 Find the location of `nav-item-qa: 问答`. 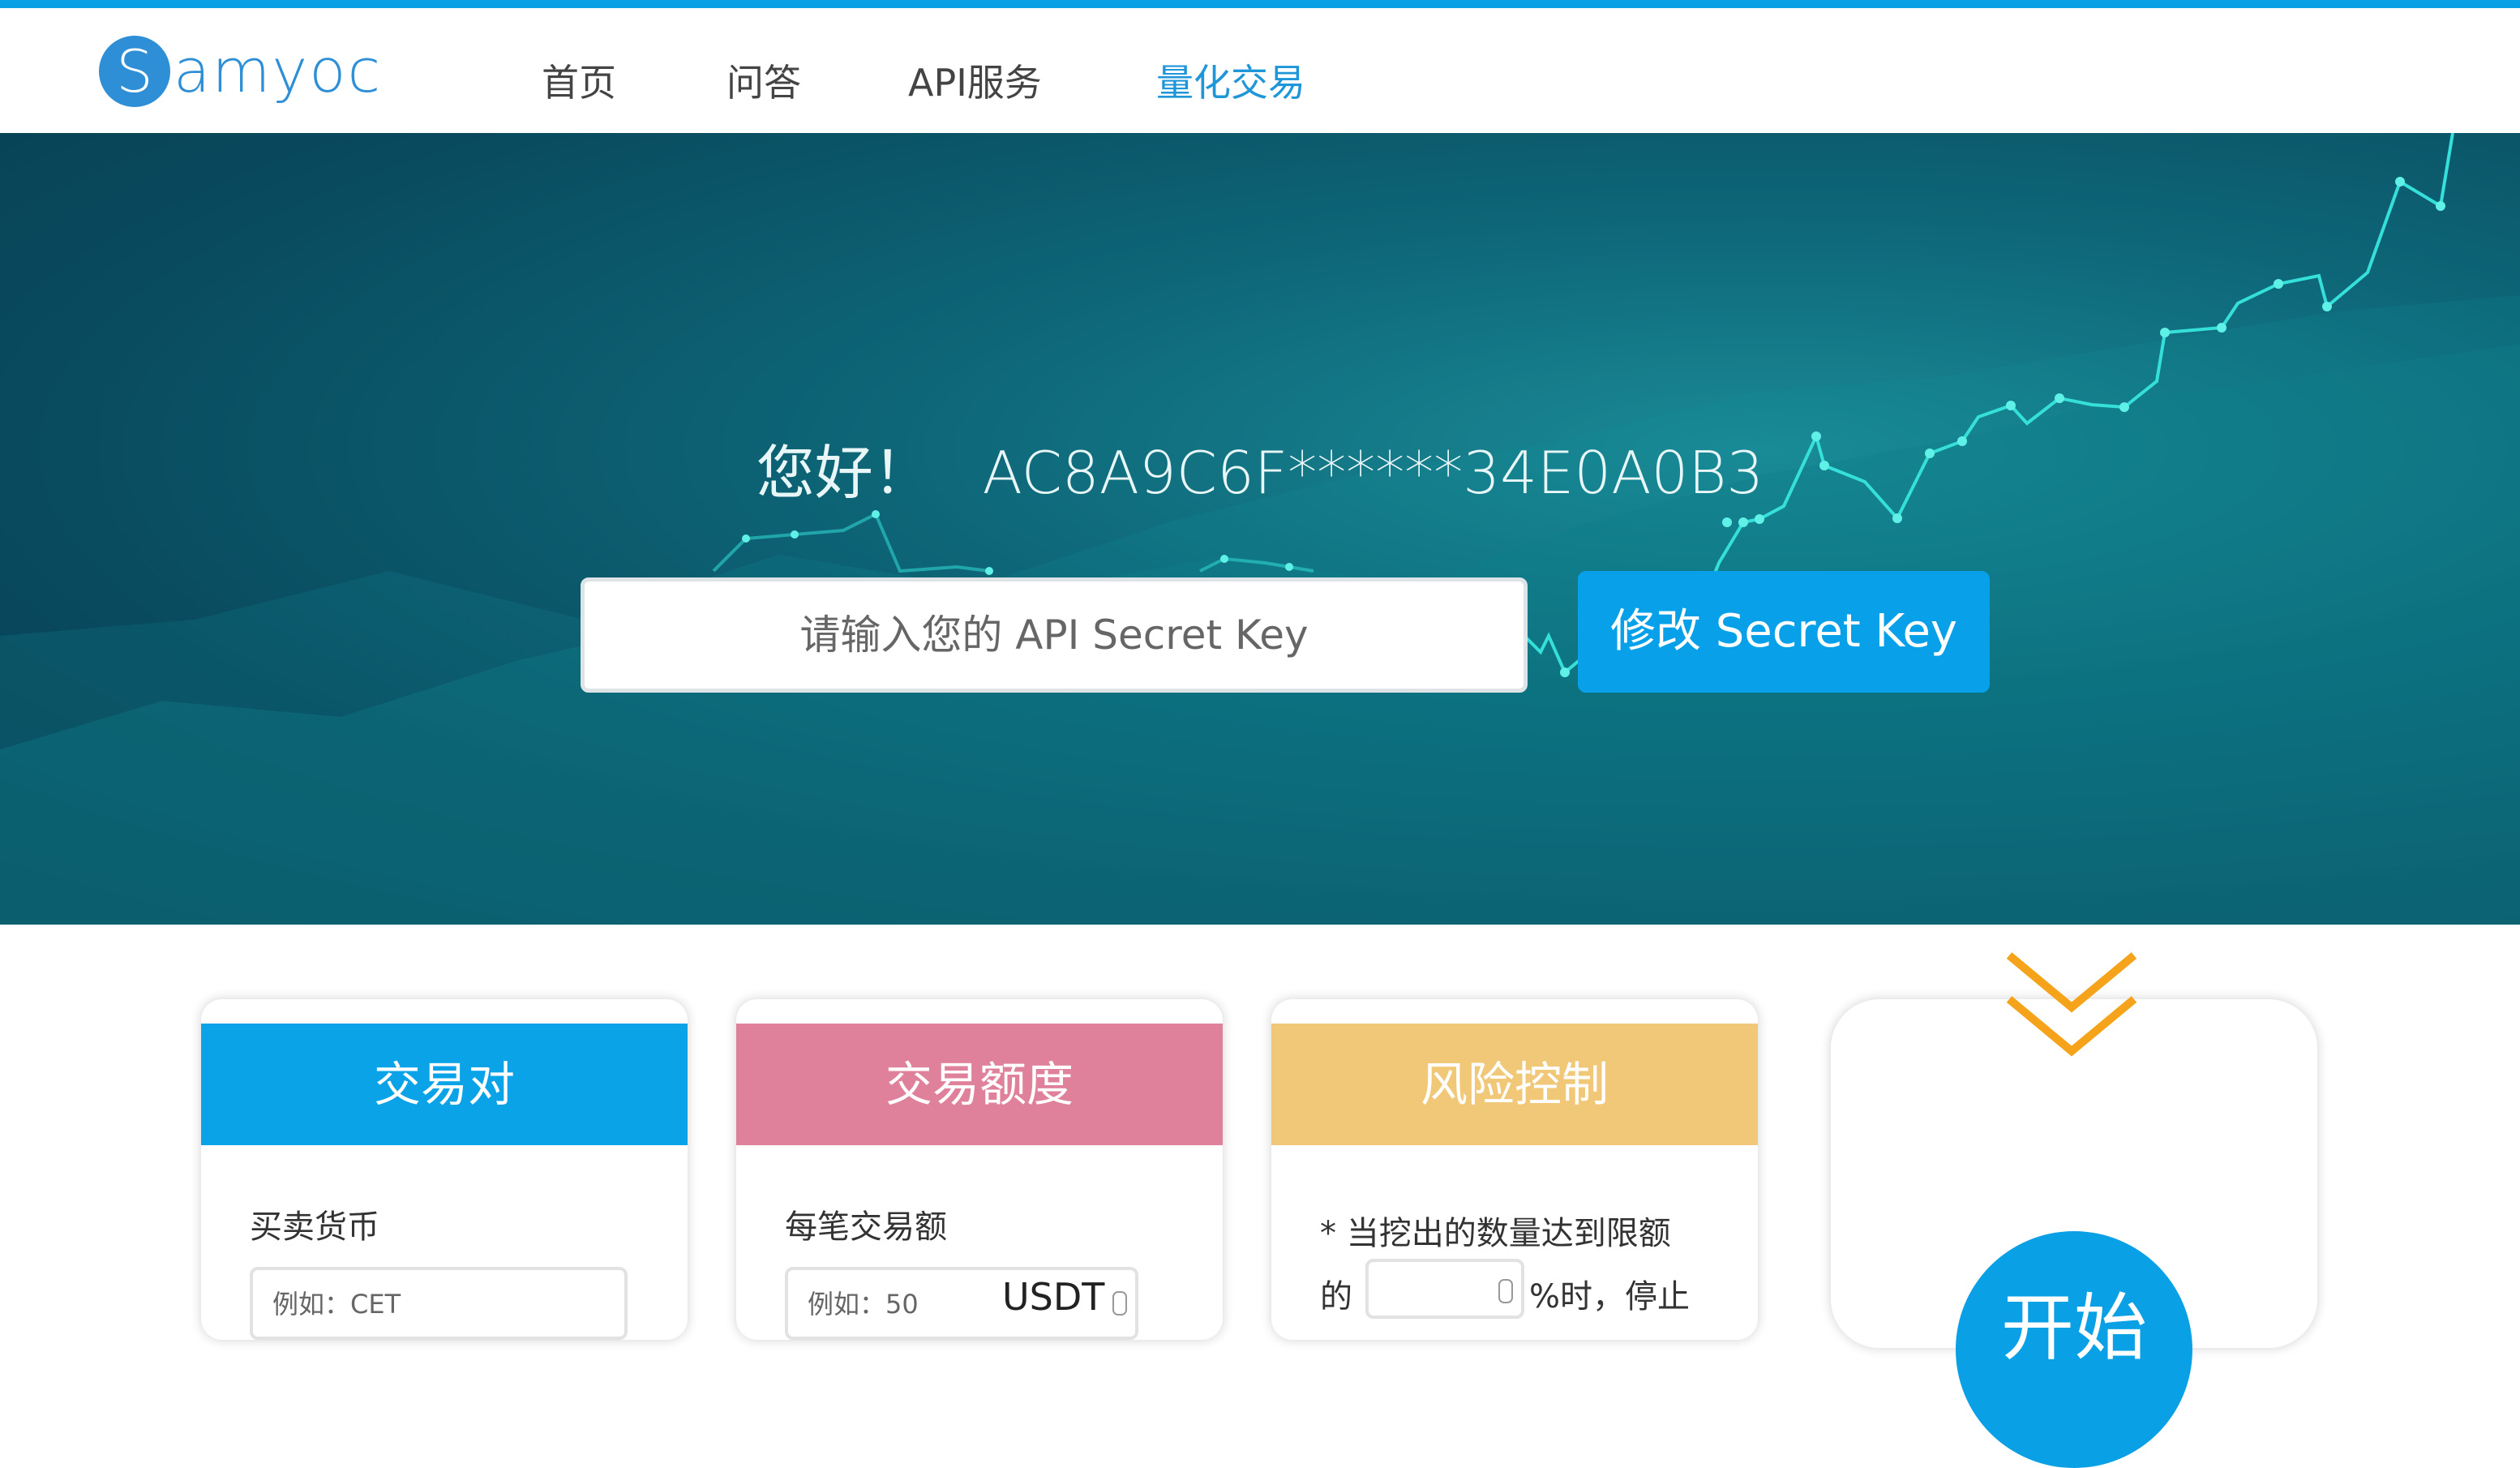

nav-item-qa: 问答 is located at coordinates (764, 80).